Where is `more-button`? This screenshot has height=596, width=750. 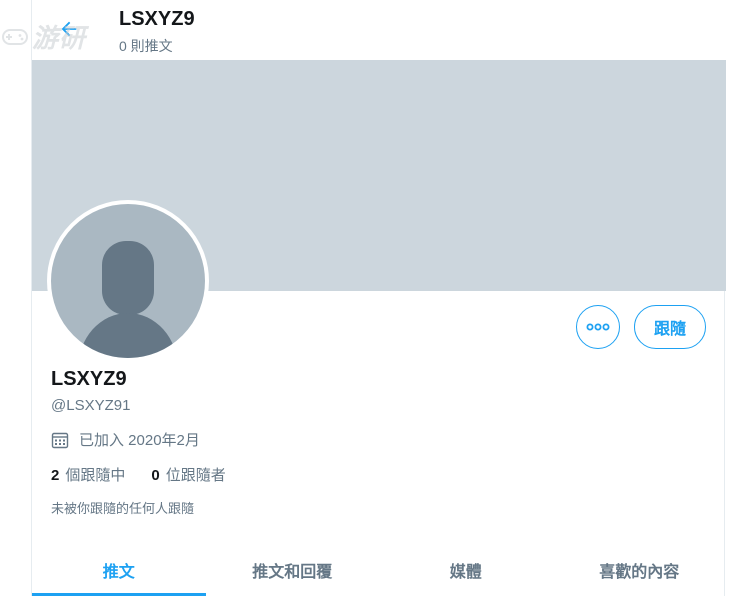 more-button is located at coordinates (598, 327).